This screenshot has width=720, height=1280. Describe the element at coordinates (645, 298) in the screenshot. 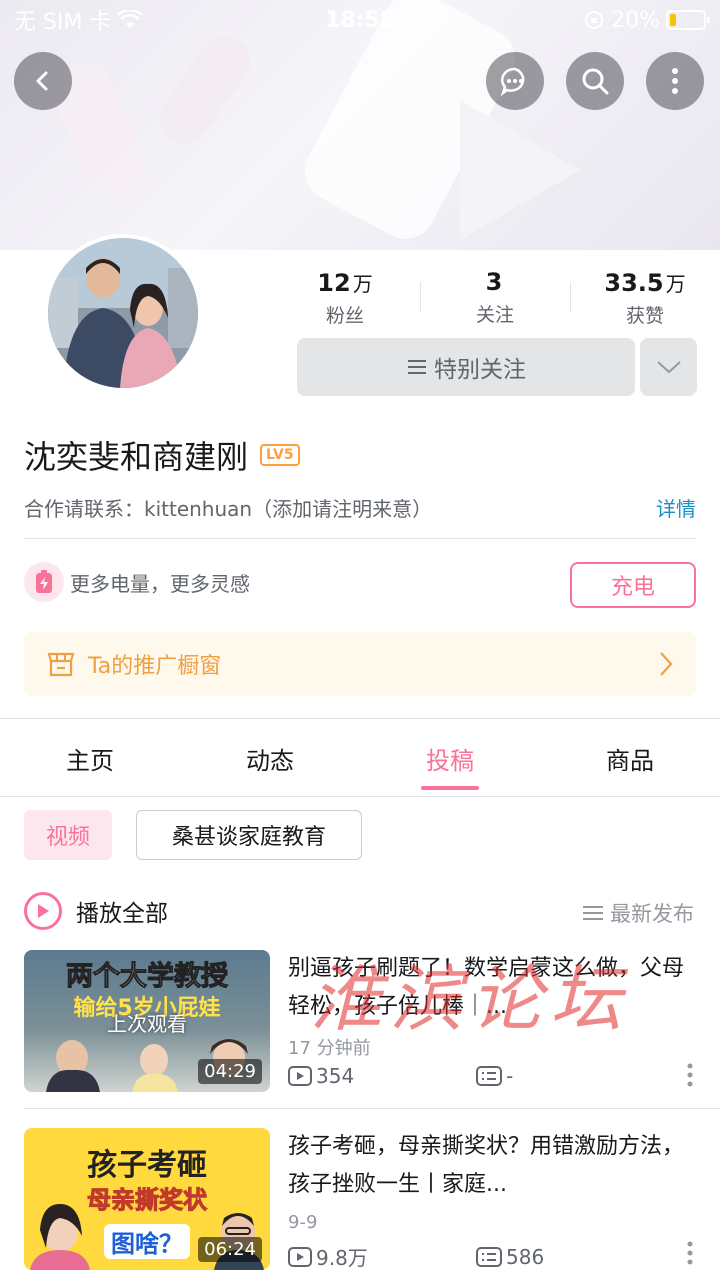

I see `stat-likes: 33.5 万 获赞` at that location.